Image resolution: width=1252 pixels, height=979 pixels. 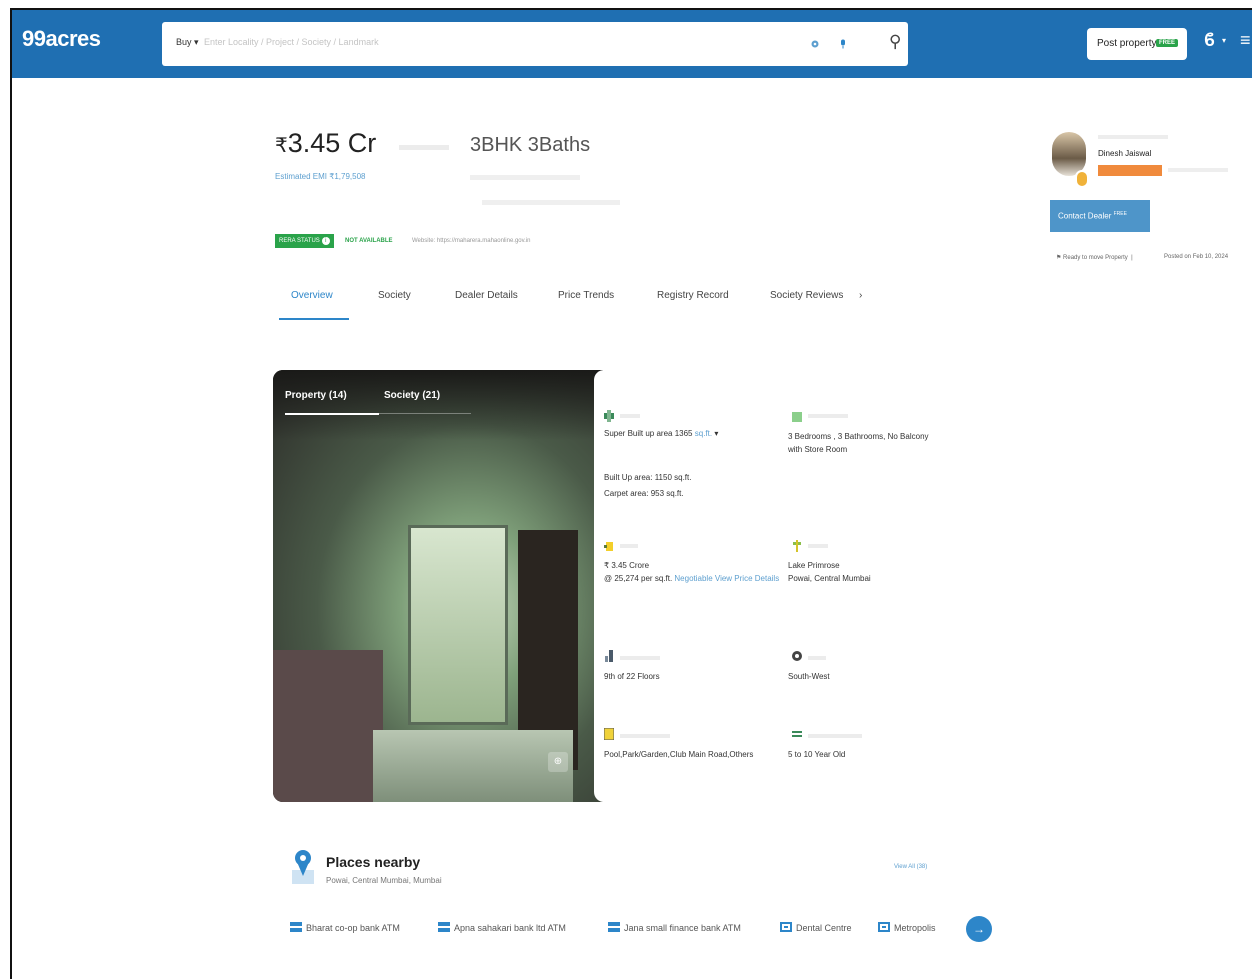 What do you see at coordinates (1082, 179) in the screenshot?
I see `dealer-badge-icon` at bounding box center [1082, 179].